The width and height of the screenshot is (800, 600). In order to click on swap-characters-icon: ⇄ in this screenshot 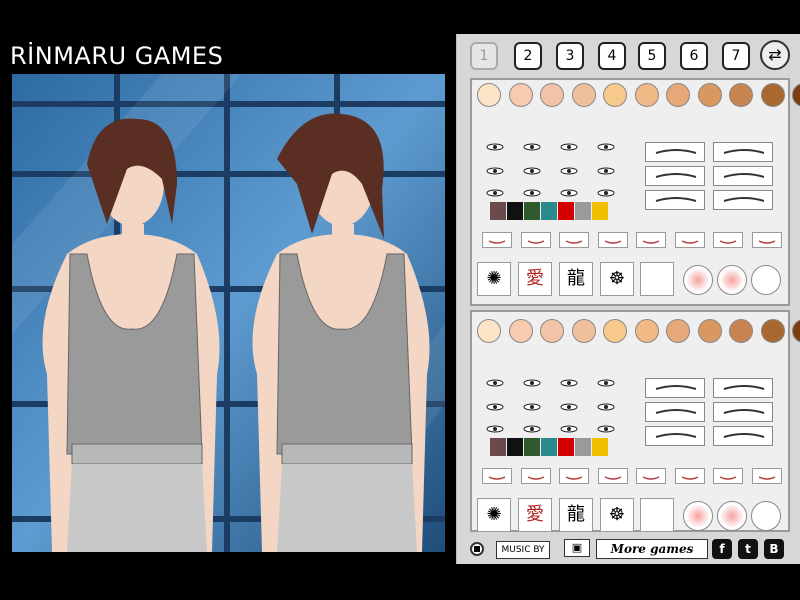, I will do `click(775, 55)`.